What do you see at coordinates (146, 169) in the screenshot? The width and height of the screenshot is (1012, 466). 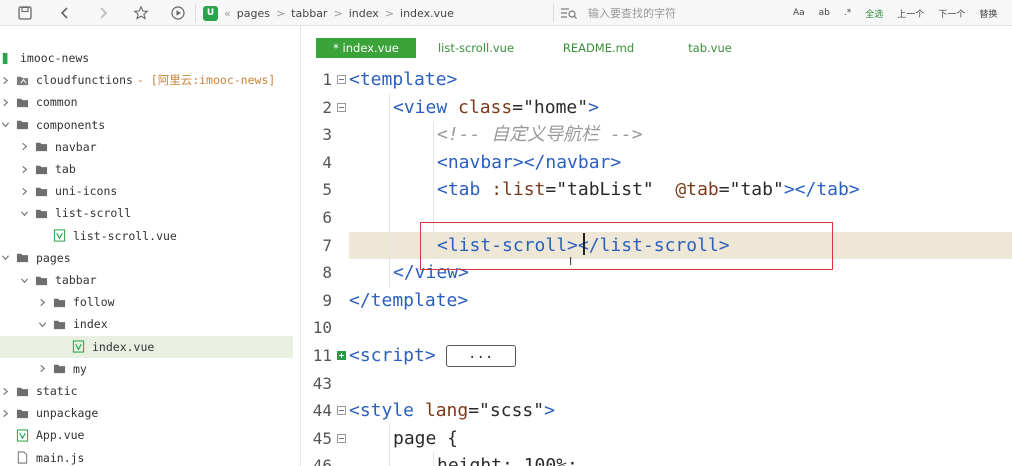 I see `tree-item-tab: tab` at bounding box center [146, 169].